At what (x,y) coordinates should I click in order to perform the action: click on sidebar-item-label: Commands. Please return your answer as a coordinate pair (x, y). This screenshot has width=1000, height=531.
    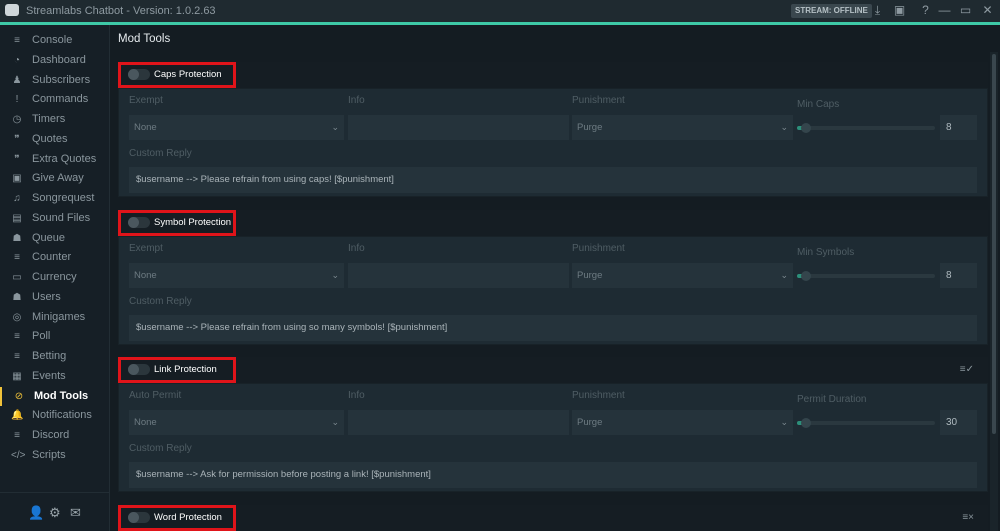
    Looking at the image, I should click on (60, 99).